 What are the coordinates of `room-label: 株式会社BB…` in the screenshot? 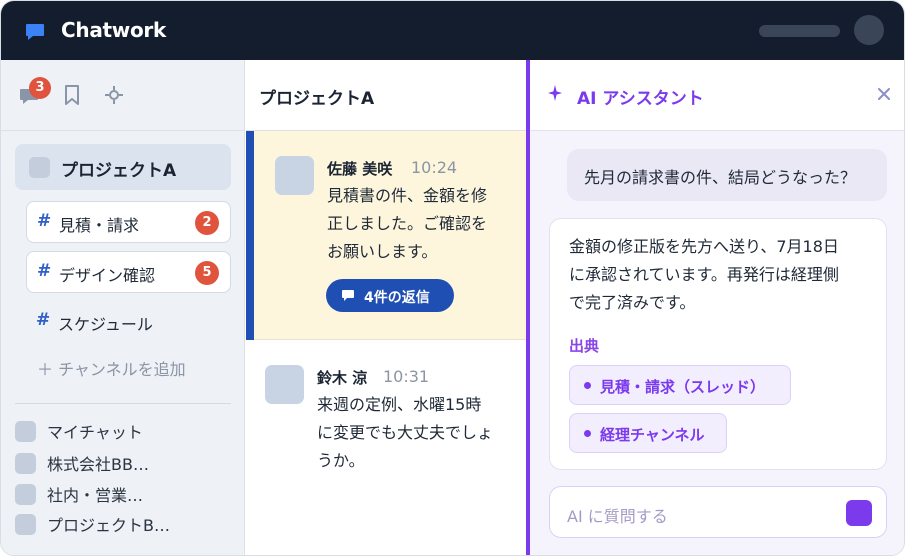 It's located at (98, 464).